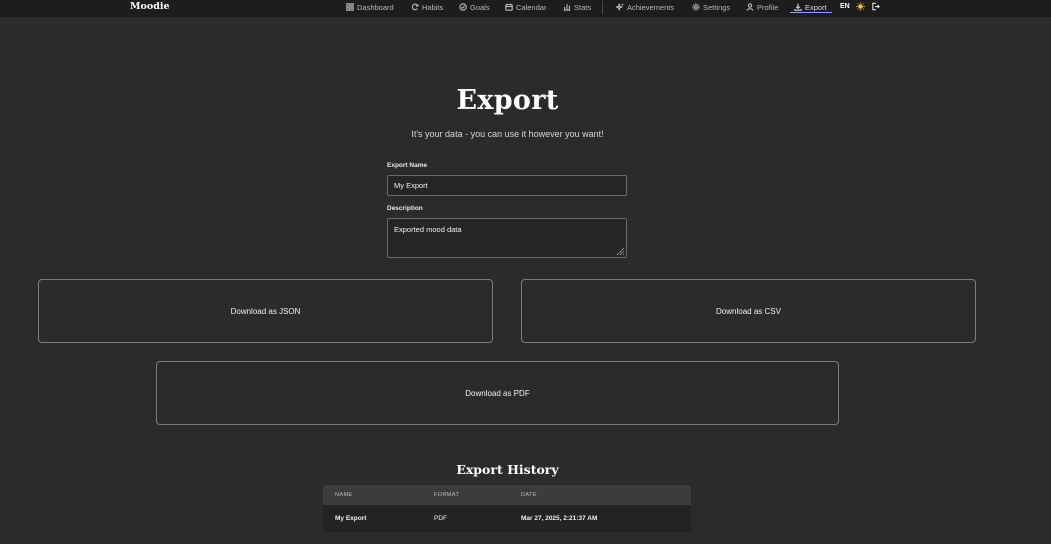 This screenshot has width=1051, height=544. Describe the element at coordinates (463, 7) in the screenshot. I see `check-circle-icon` at that location.